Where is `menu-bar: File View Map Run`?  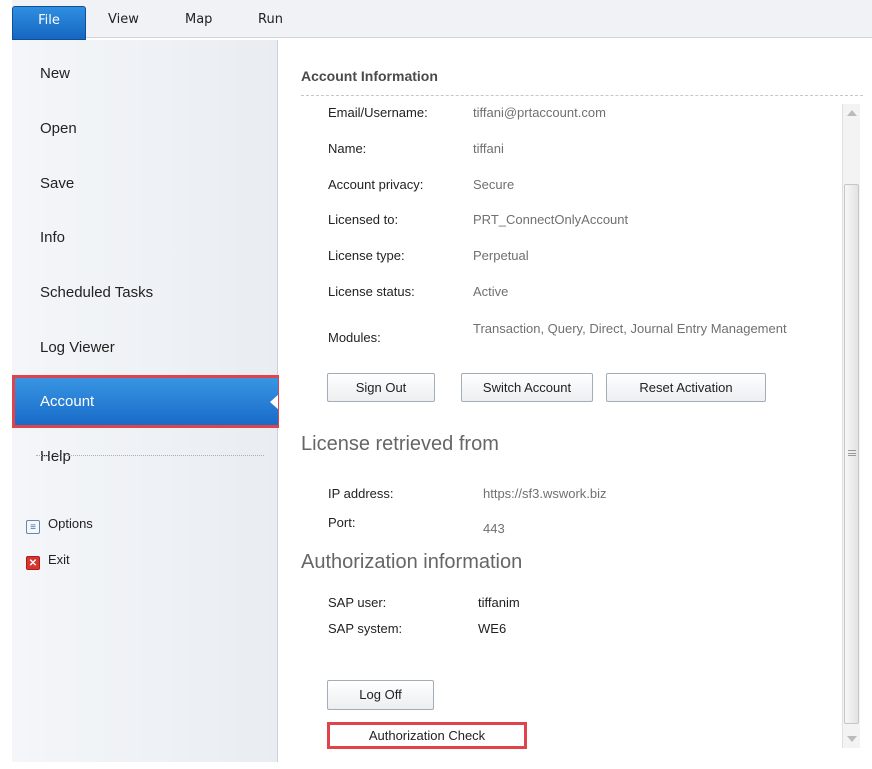 menu-bar: File View Map Run is located at coordinates (436, 22).